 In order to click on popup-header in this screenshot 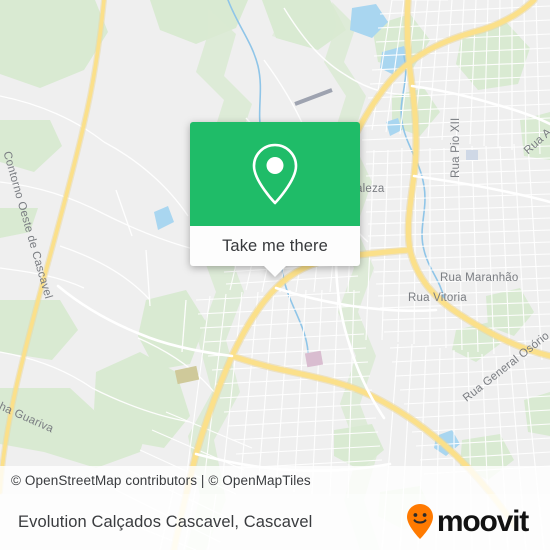, I will do `click(275, 174)`.